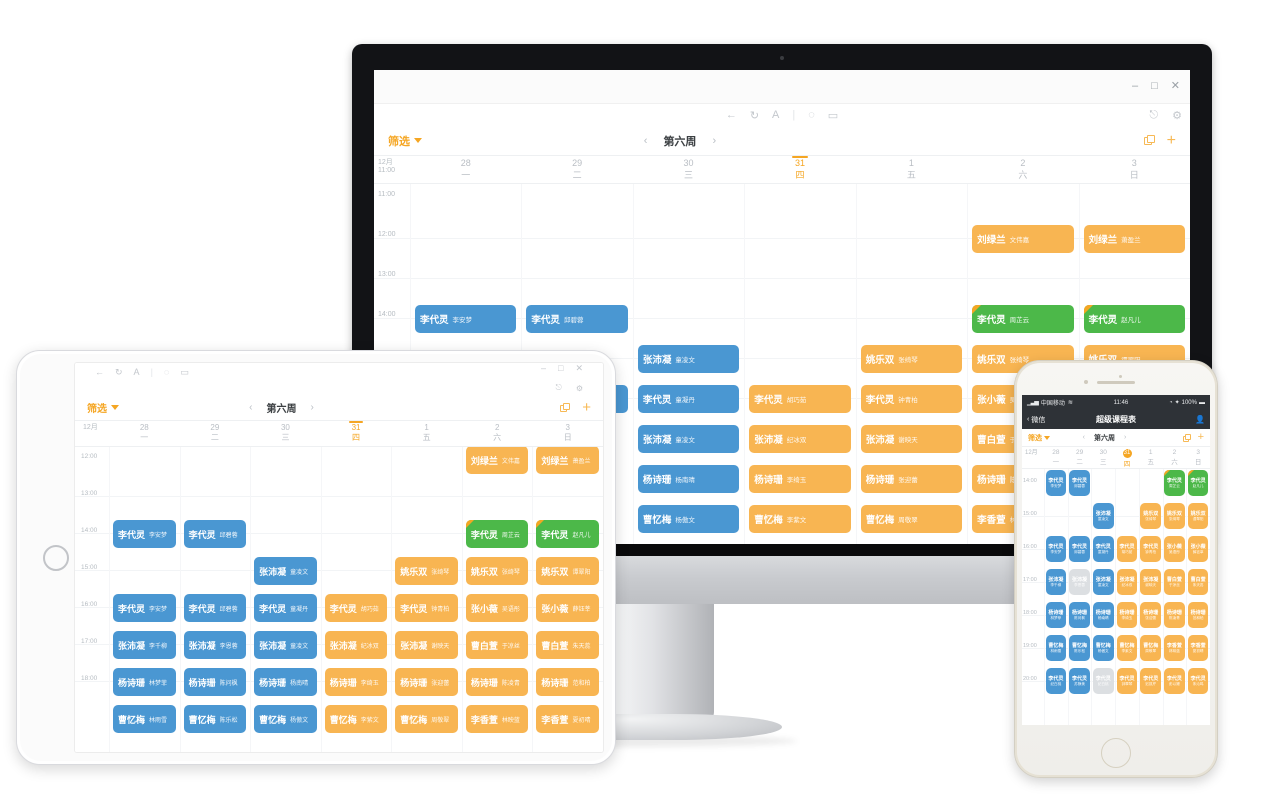  What do you see at coordinates (465, 170) in the screenshot?
I see `day-header-28: 28 一` at bounding box center [465, 170].